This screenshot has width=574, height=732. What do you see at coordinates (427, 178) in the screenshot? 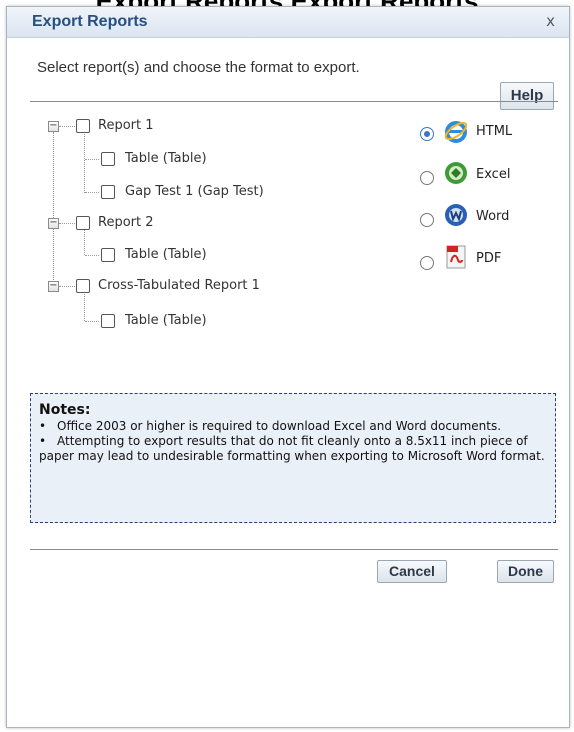
I see `format-radio-excel` at bounding box center [427, 178].